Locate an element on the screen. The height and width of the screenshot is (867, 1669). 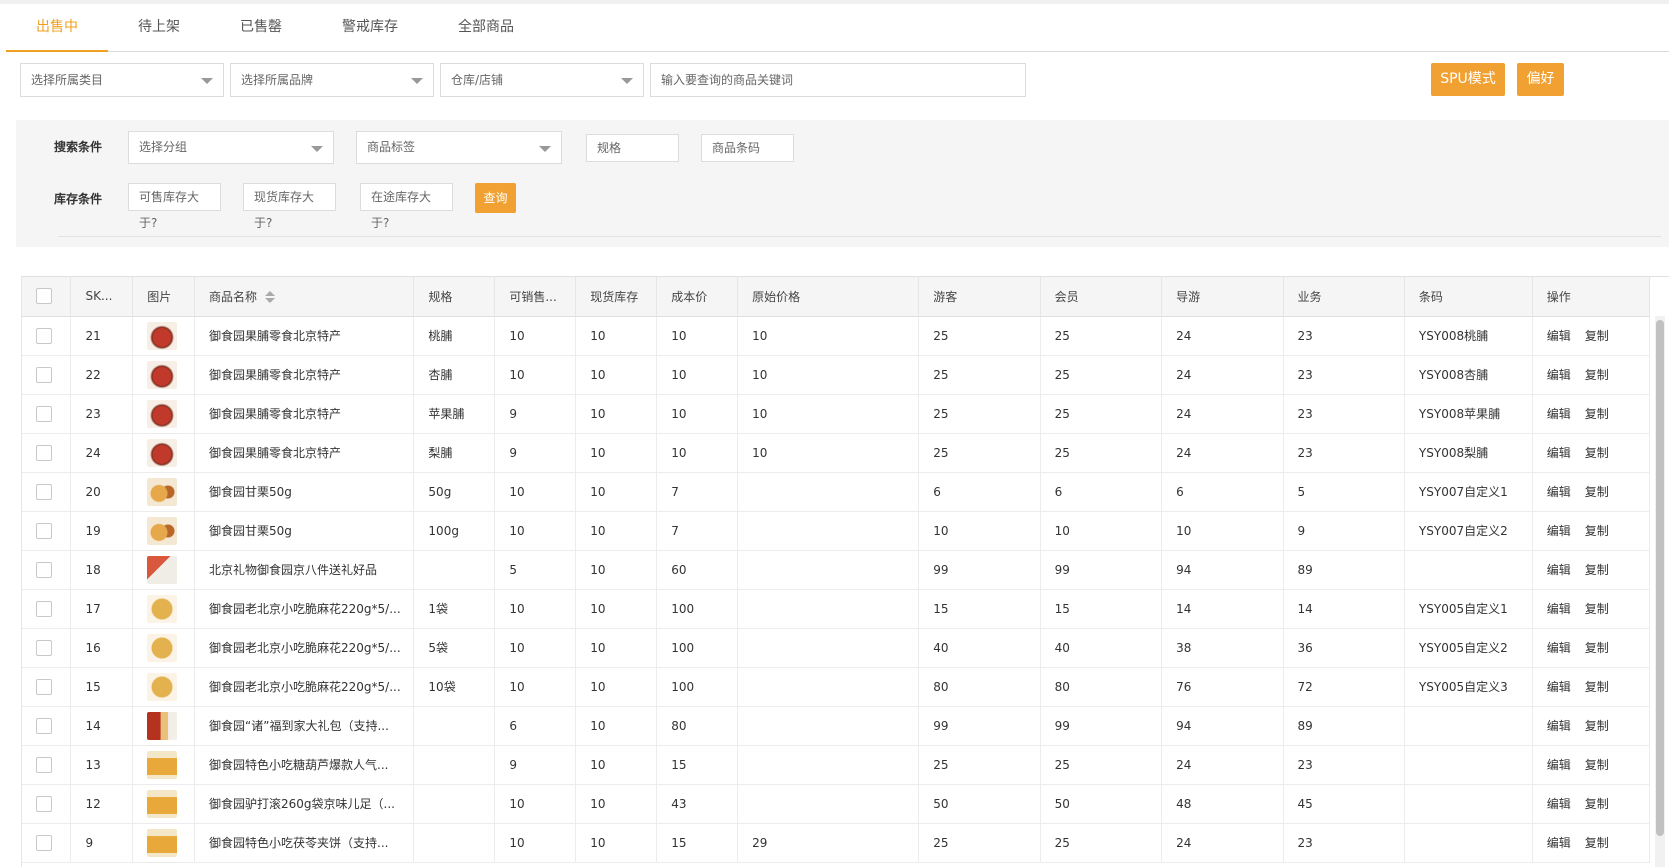
select-all-checkbox is located at coordinates (44, 296).